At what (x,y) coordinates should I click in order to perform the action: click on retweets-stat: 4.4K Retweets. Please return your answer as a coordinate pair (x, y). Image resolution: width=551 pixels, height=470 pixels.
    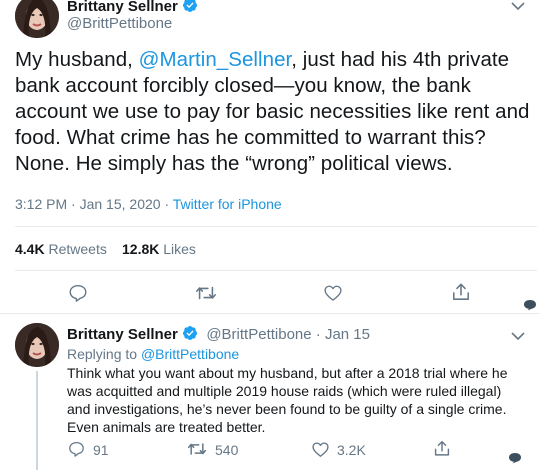
    Looking at the image, I should click on (61, 249).